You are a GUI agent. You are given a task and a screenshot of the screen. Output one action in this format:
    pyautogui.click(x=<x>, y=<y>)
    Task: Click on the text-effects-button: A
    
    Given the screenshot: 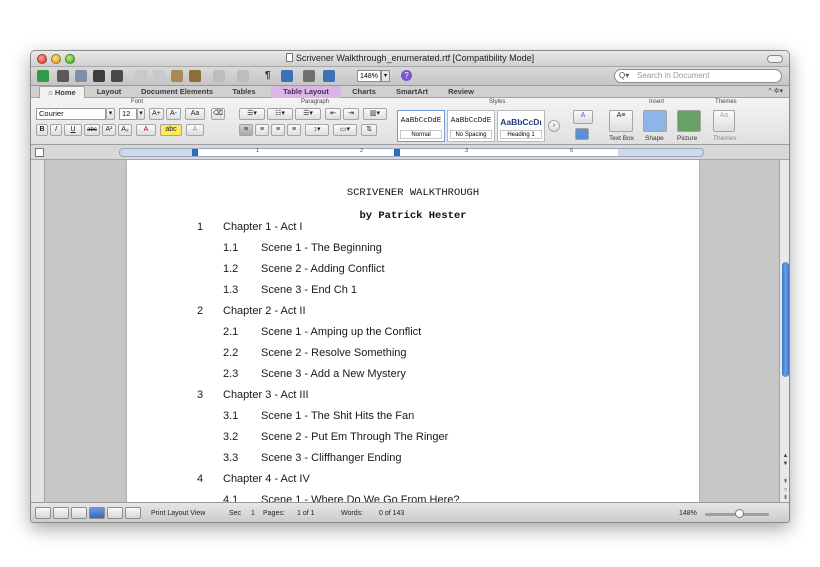 What is the action you would take?
    pyautogui.click(x=195, y=130)
    